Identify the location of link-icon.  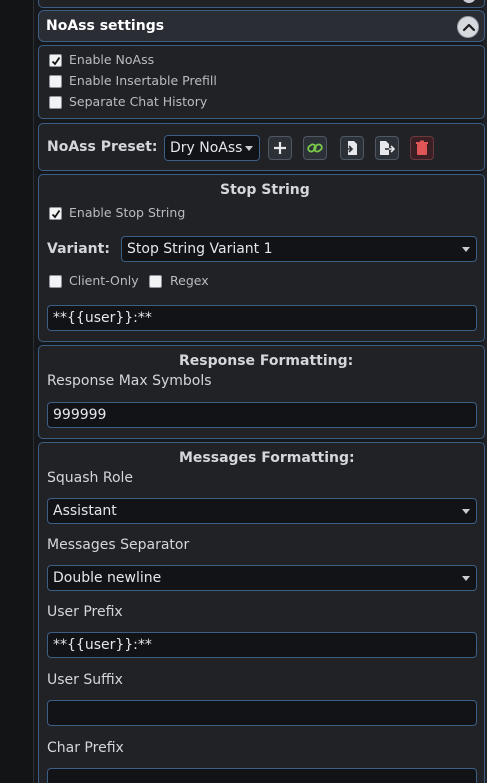
(315, 148).